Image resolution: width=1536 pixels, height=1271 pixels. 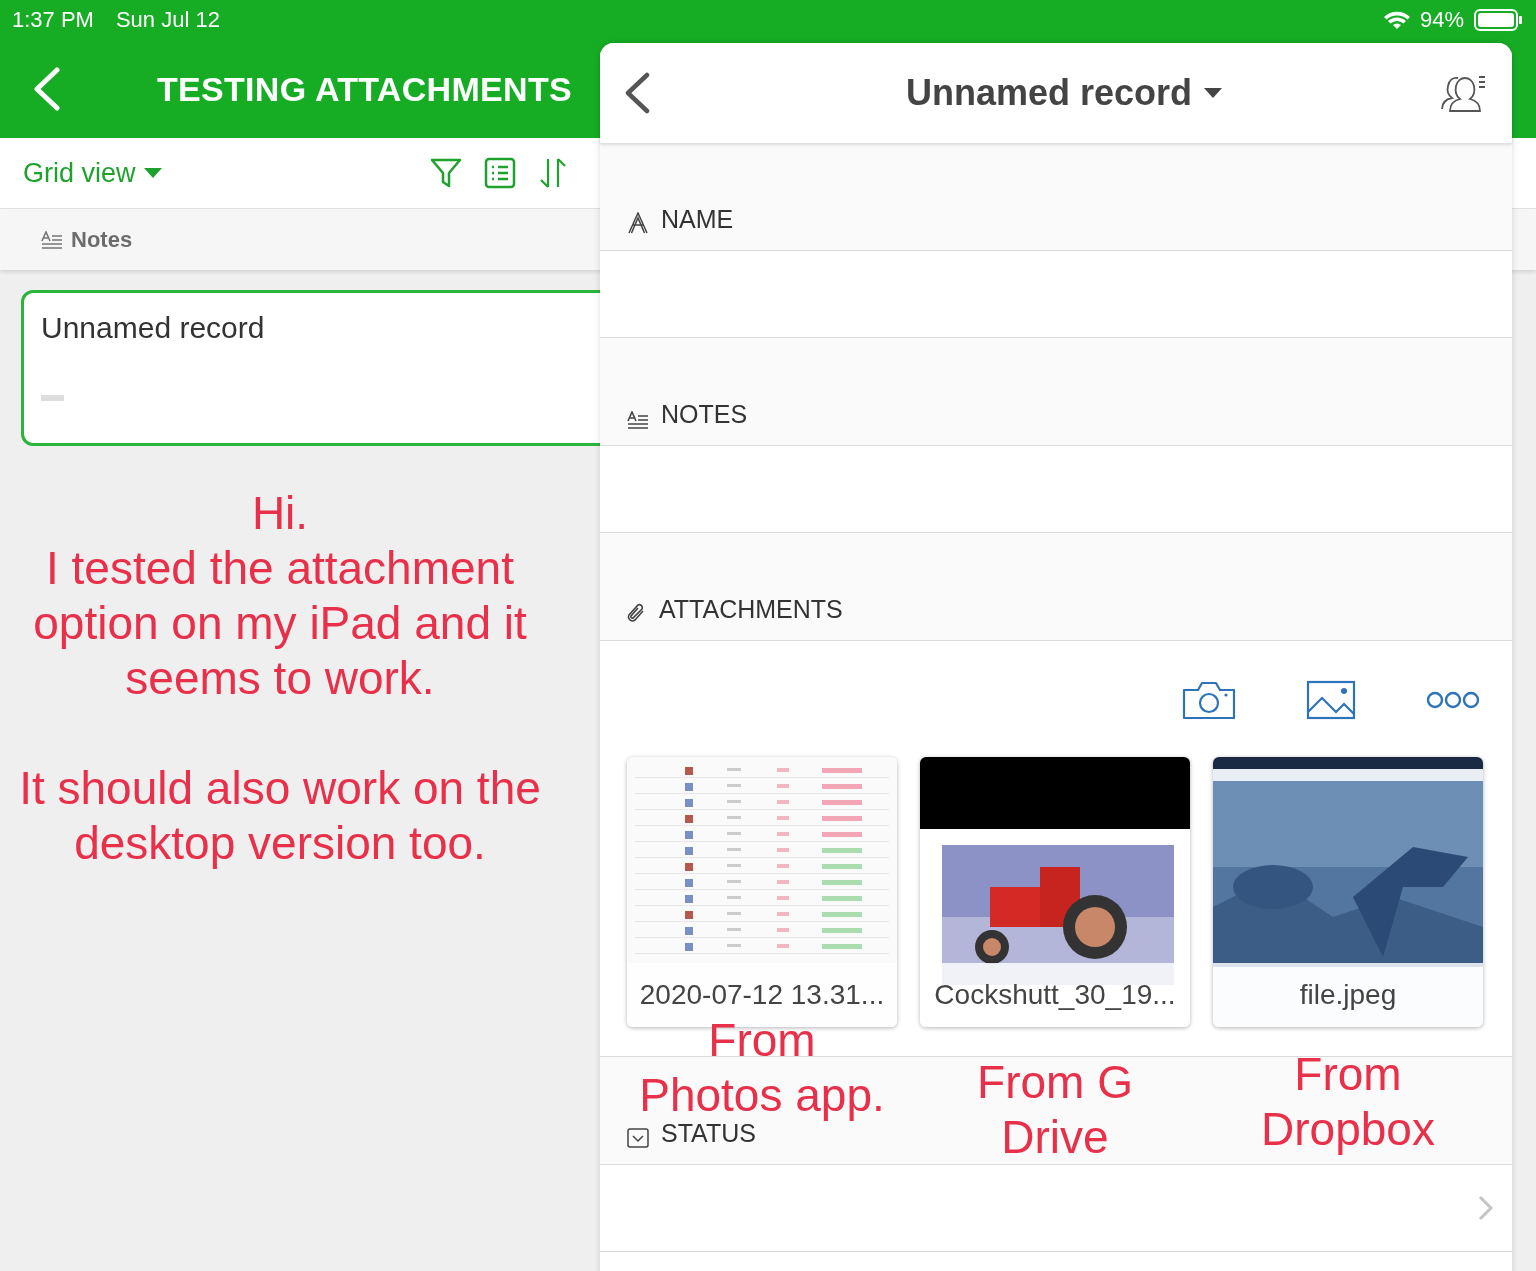 What do you see at coordinates (280, 513) in the screenshot?
I see `annotation-text: Hi.` at bounding box center [280, 513].